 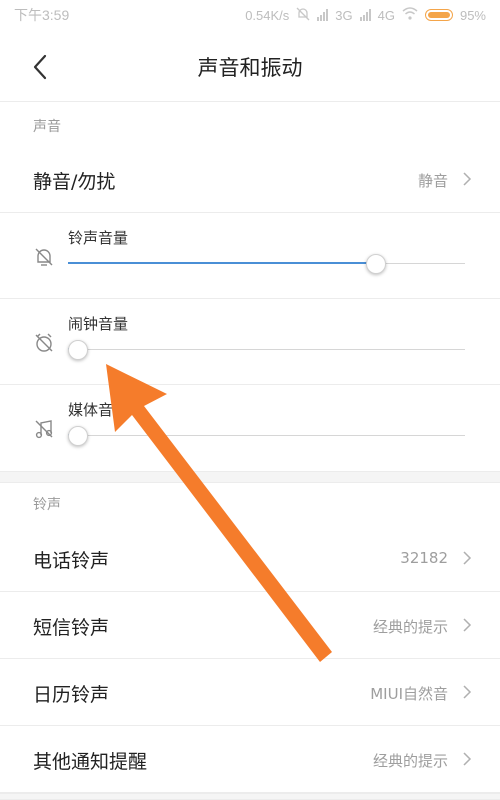 What do you see at coordinates (222, 263) in the screenshot?
I see `slider-fill` at bounding box center [222, 263].